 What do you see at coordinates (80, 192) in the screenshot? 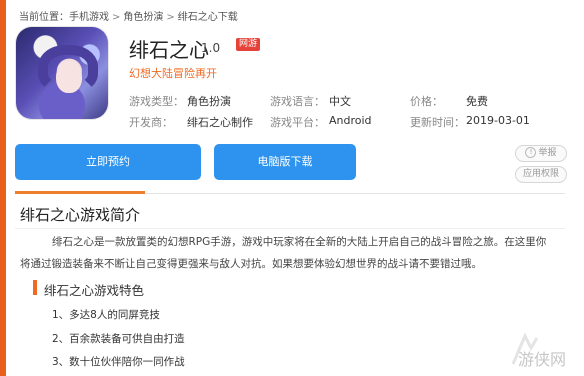
I see `active-tab-indicator` at bounding box center [80, 192].